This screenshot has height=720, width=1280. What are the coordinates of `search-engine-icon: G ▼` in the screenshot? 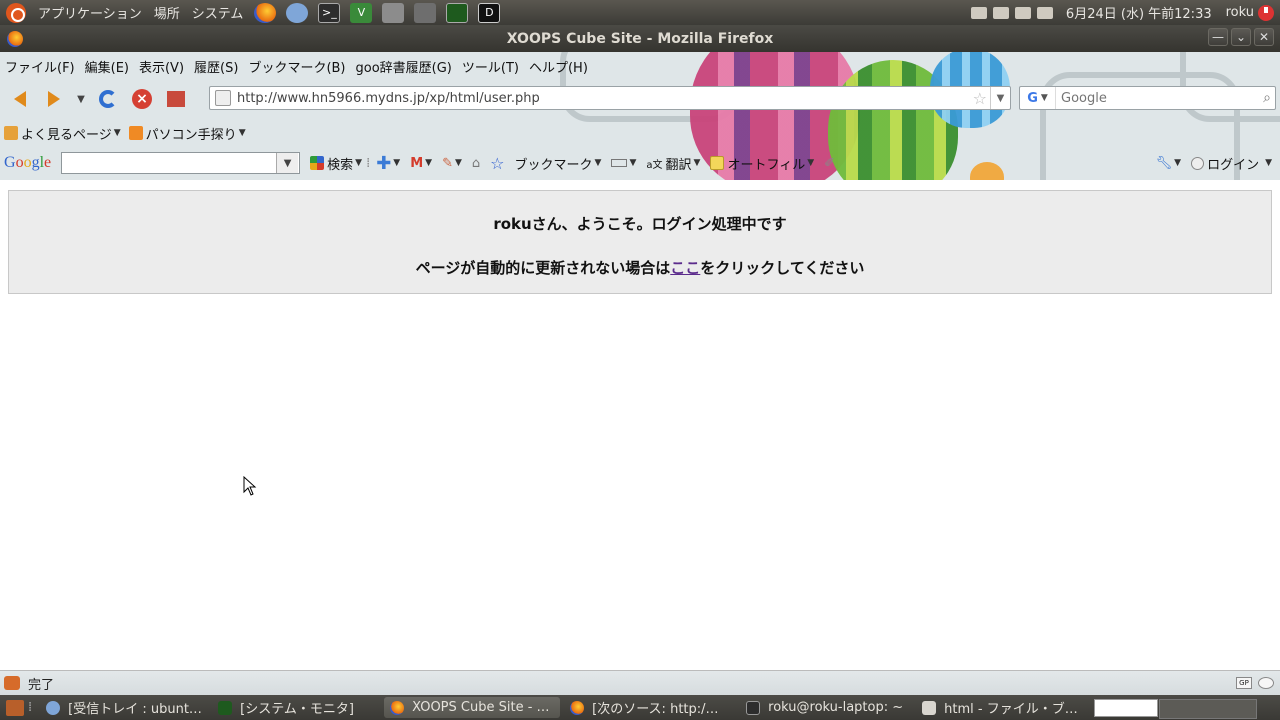 It's located at (1038, 98).